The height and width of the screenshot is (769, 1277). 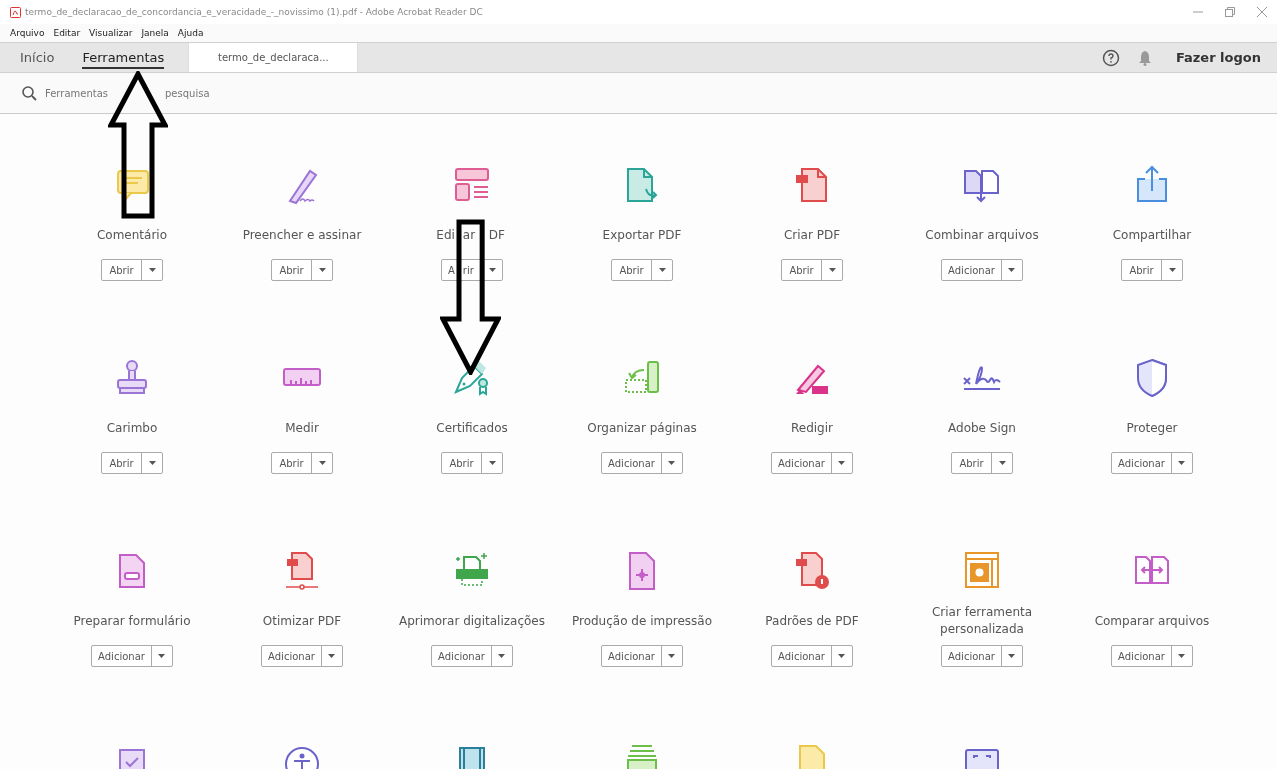 I want to click on help-icon, so click(x=1110, y=57).